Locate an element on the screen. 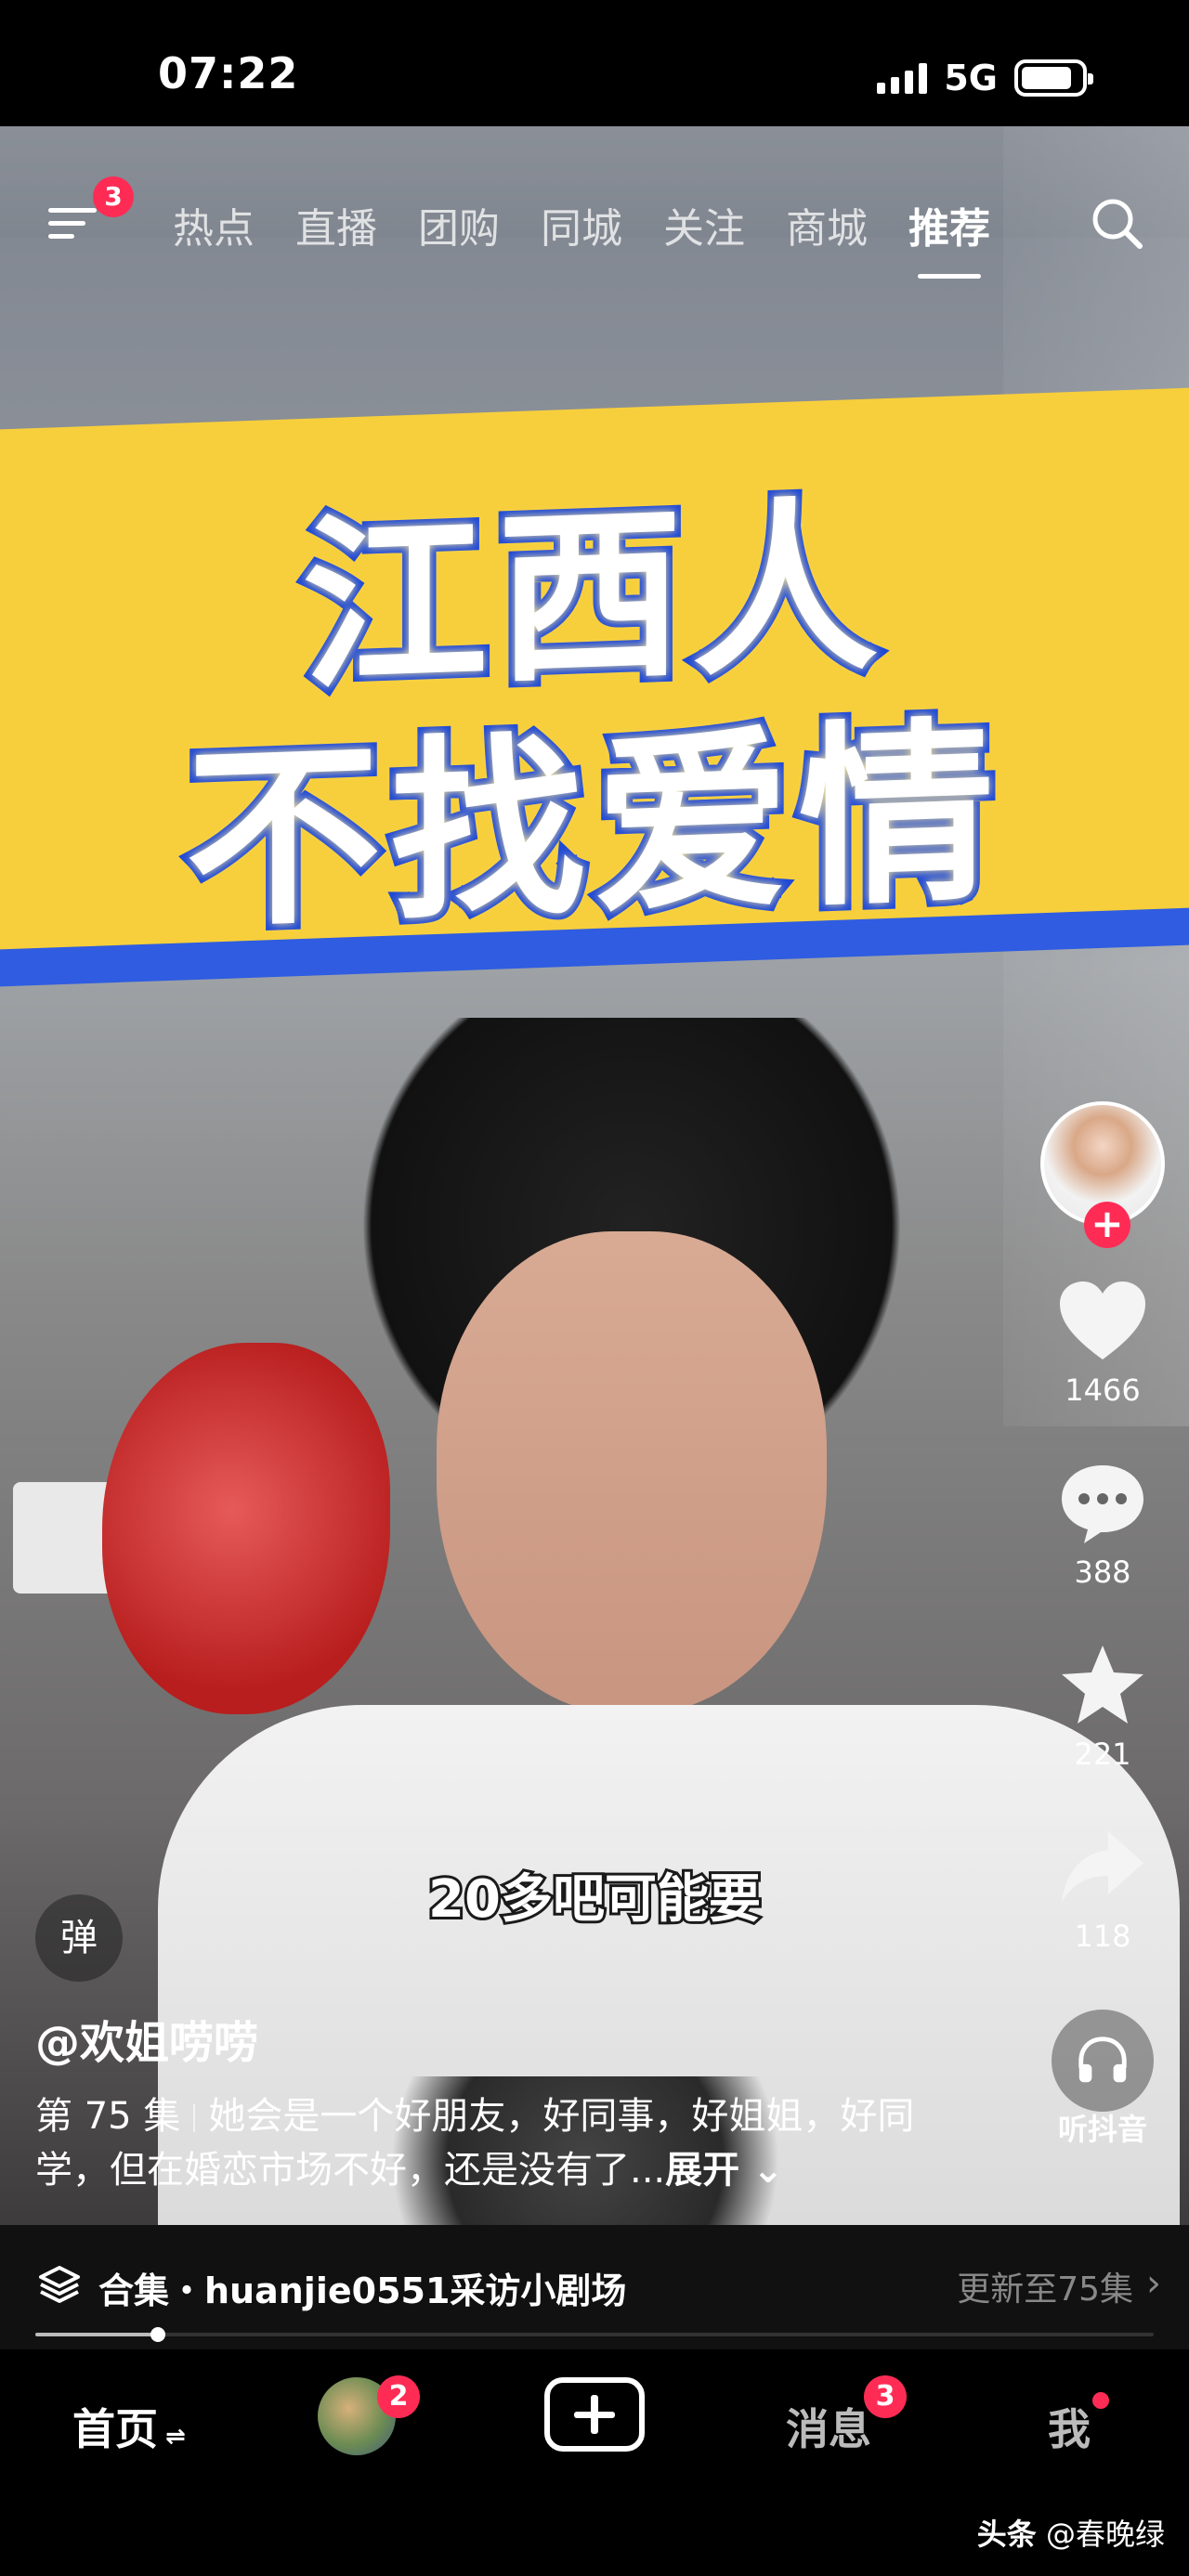 The image size is (1189, 2576). messages-badge: 3 is located at coordinates (886, 2397).